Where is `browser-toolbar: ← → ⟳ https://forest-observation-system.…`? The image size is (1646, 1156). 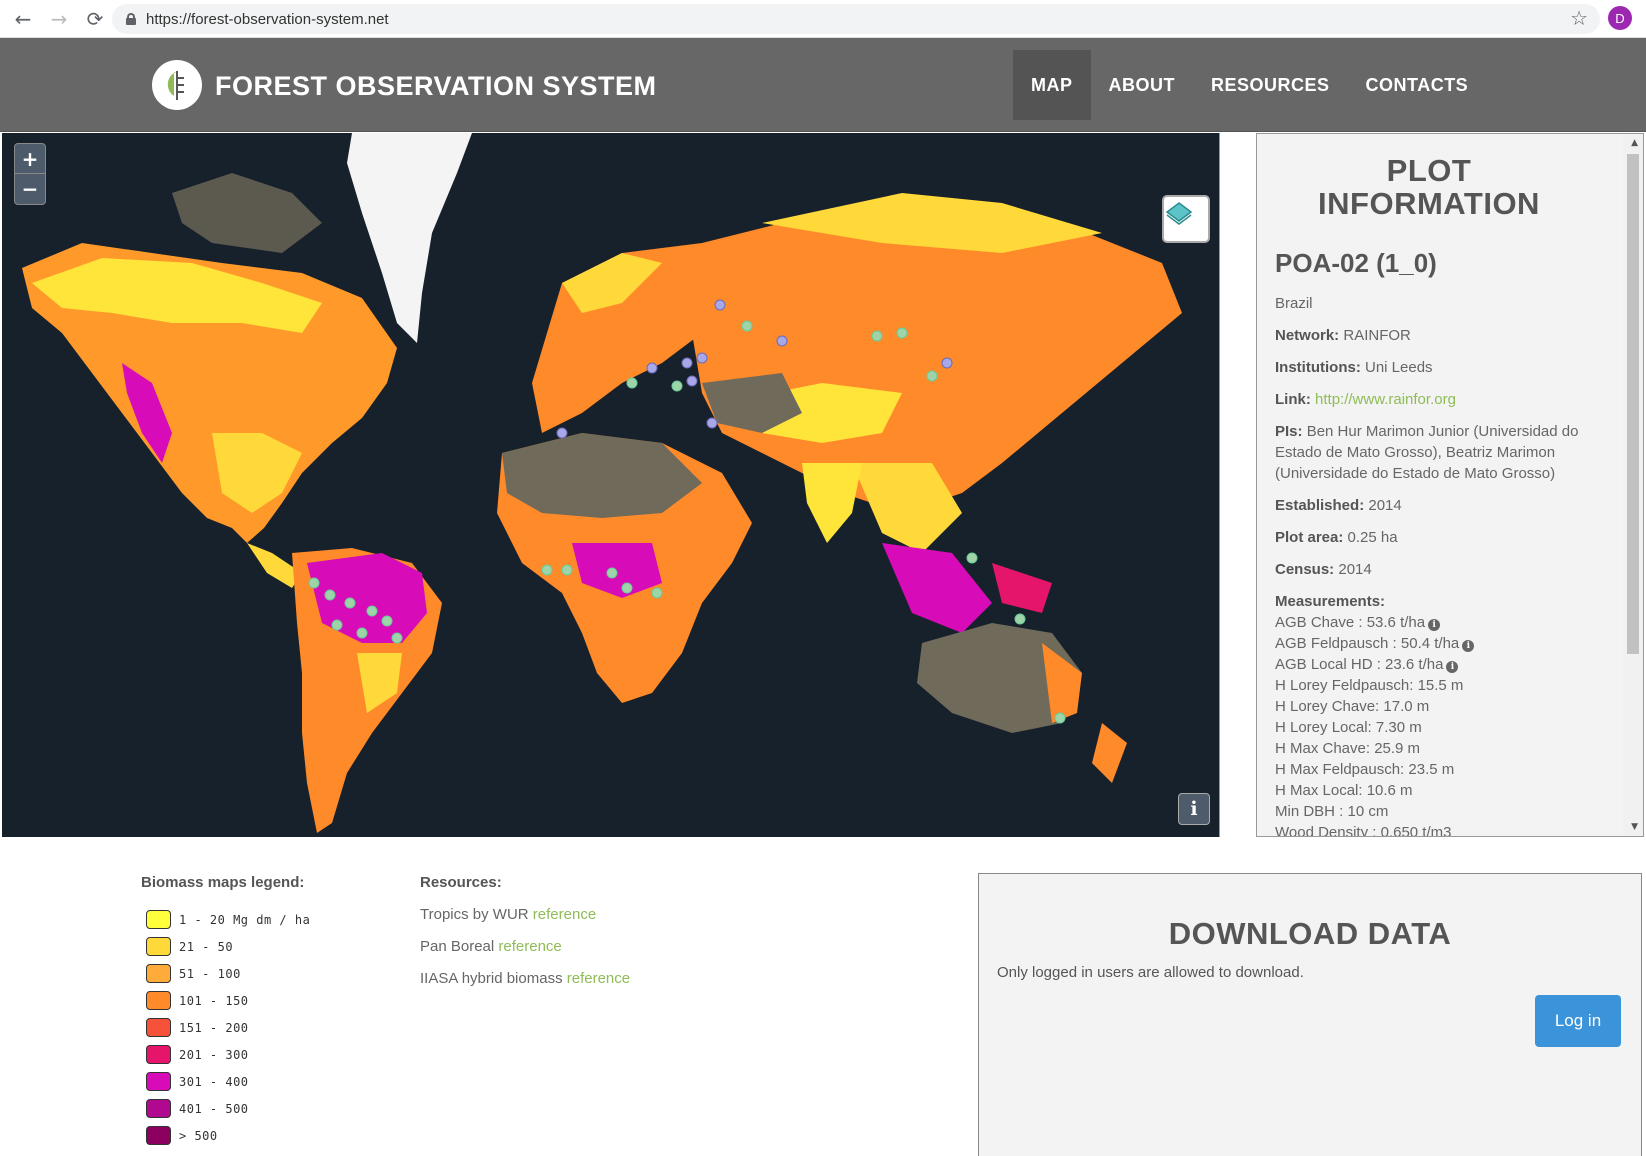 browser-toolbar: ← → ⟳ https://forest-observation-system.… is located at coordinates (823, 19).